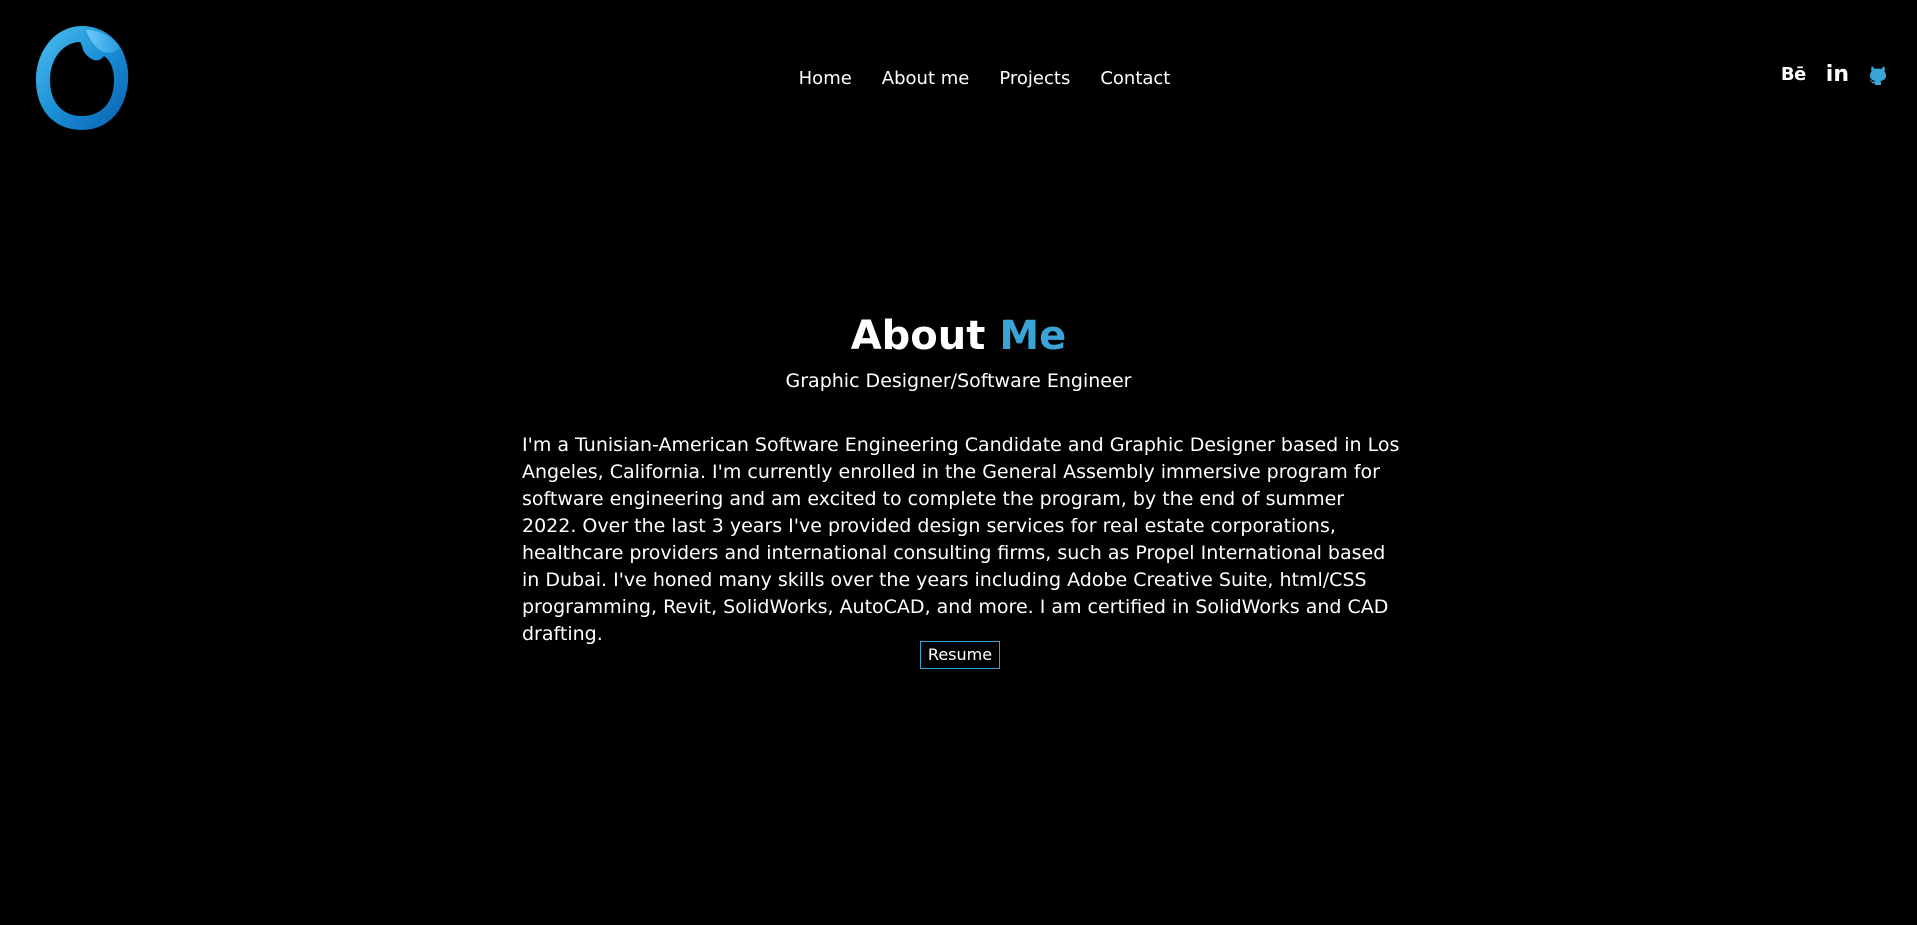 The width and height of the screenshot is (1917, 925). I want to click on about-title-main: About, so click(918, 336).